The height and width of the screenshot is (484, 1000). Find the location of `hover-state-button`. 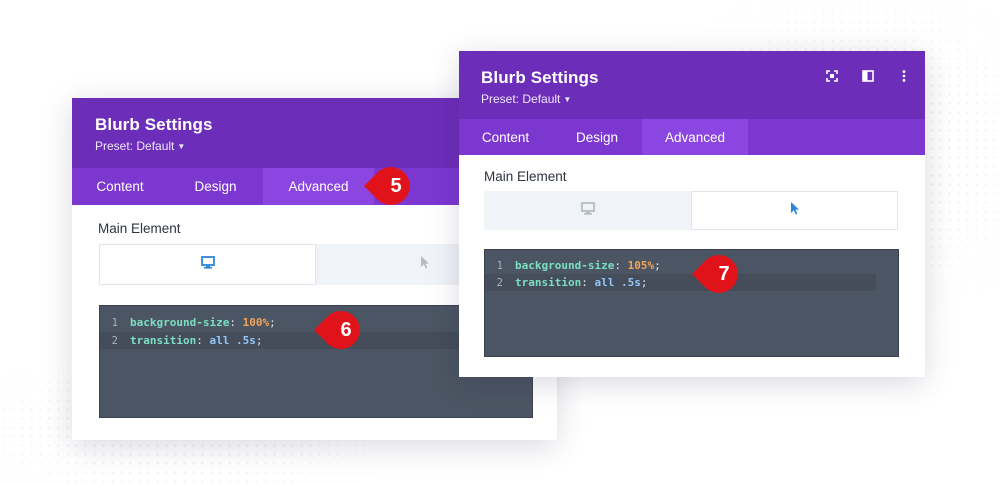

hover-state-button is located at coordinates (794, 210).